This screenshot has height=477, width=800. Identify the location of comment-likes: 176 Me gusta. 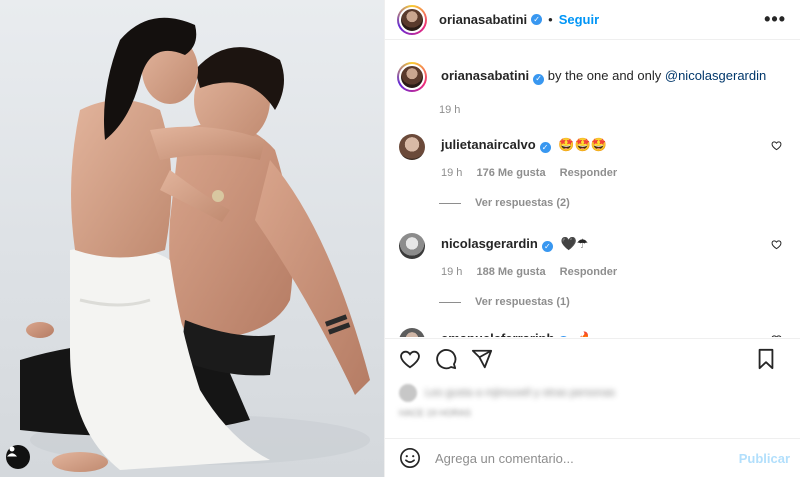
(510, 173).